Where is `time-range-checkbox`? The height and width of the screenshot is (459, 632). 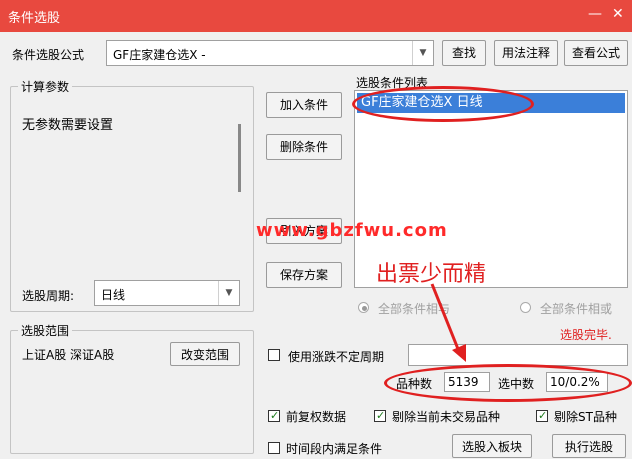 time-range-checkbox is located at coordinates (274, 448).